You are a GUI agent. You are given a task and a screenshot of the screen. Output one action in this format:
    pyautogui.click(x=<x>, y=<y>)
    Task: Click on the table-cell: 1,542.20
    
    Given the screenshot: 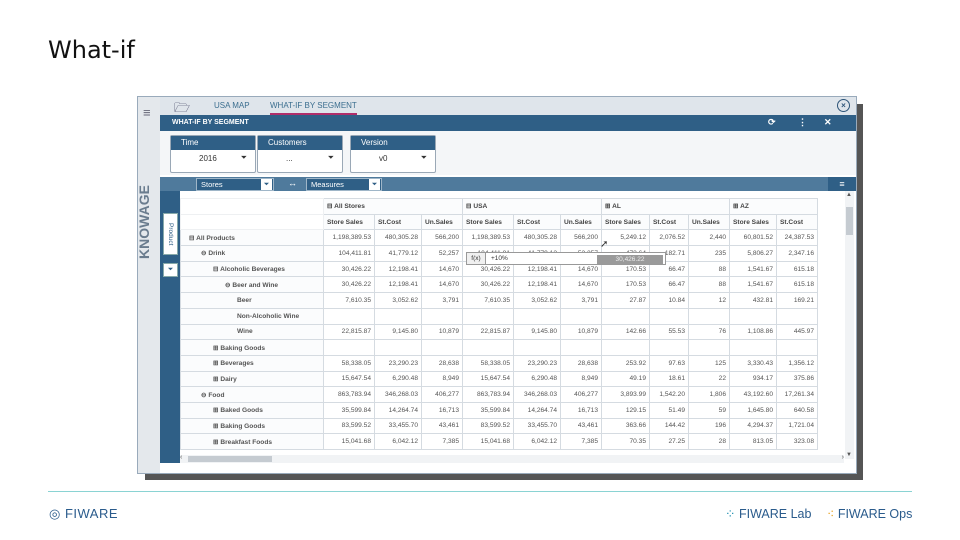 What is the action you would take?
    pyautogui.click(x=669, y=394)
    